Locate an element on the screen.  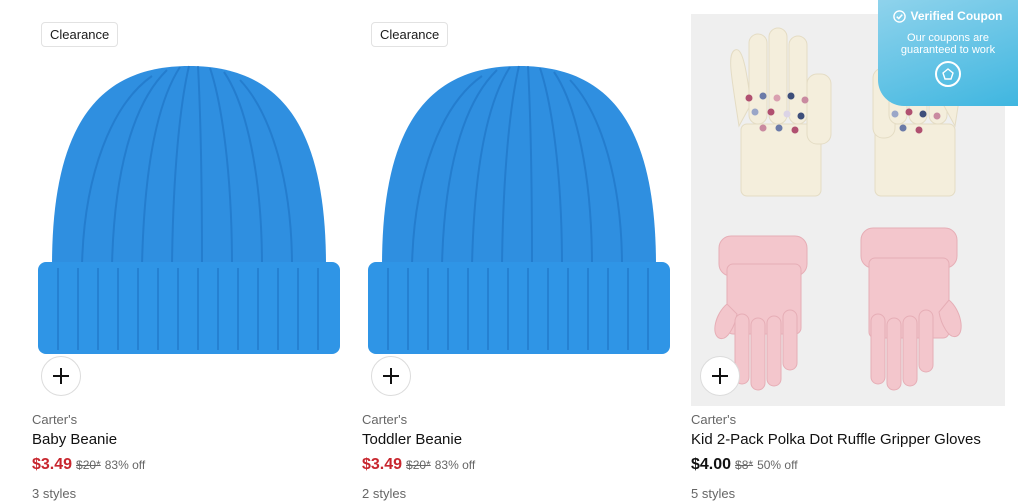
coupon-header: Verified Coupon is located at coordinates (948, 16).